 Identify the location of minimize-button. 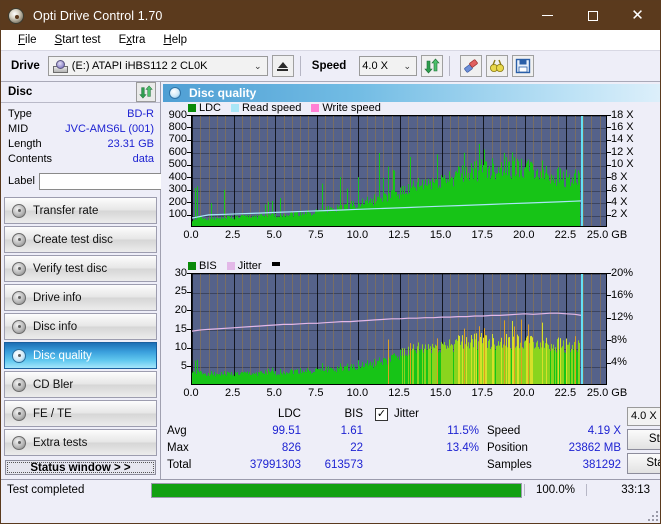
(547, 15).